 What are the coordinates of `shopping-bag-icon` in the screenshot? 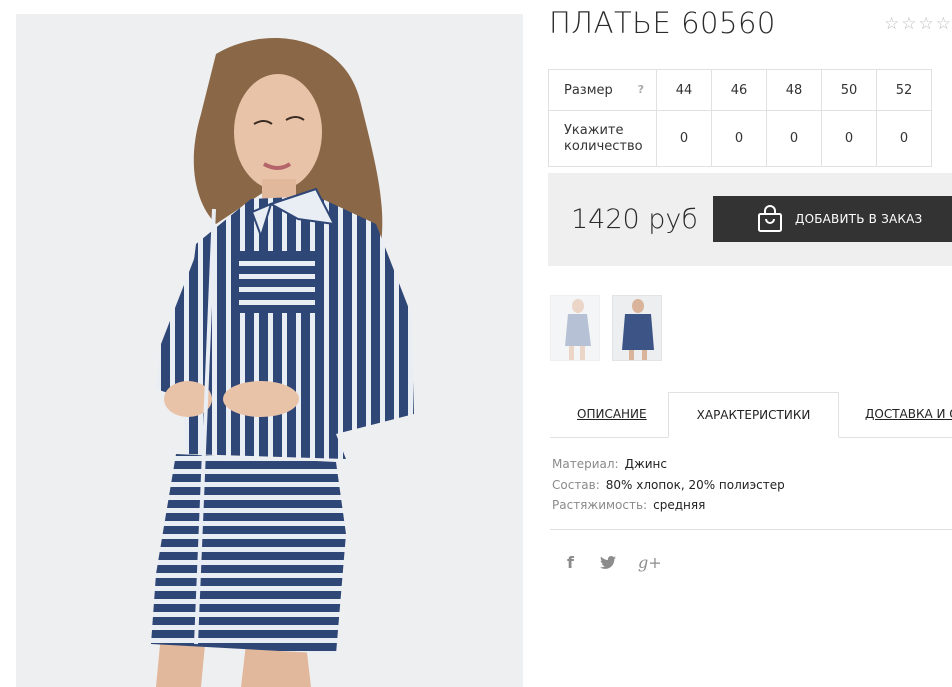 It's located at (770, 218).